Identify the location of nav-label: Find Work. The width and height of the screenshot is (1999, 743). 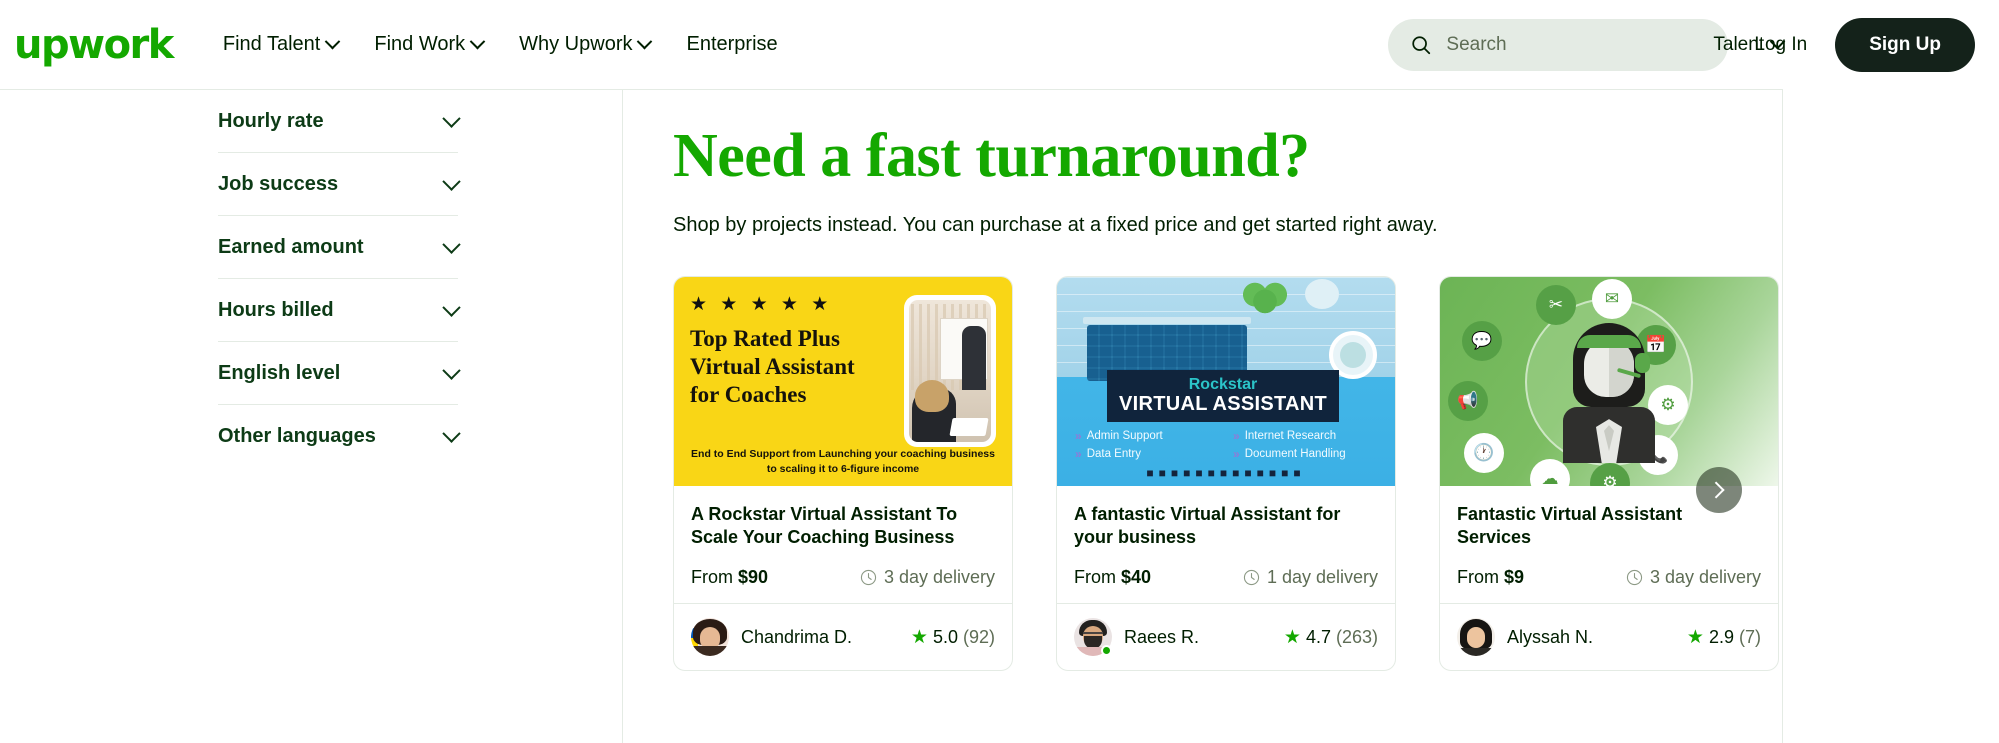
(420, 44).